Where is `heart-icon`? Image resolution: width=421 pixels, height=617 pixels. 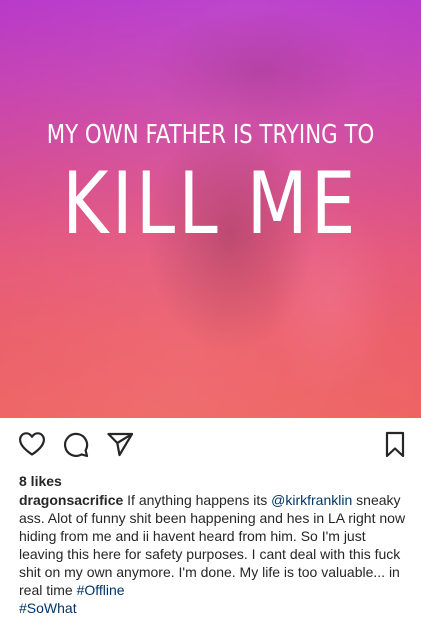 heart-icon is located at coordinates (32, 444).